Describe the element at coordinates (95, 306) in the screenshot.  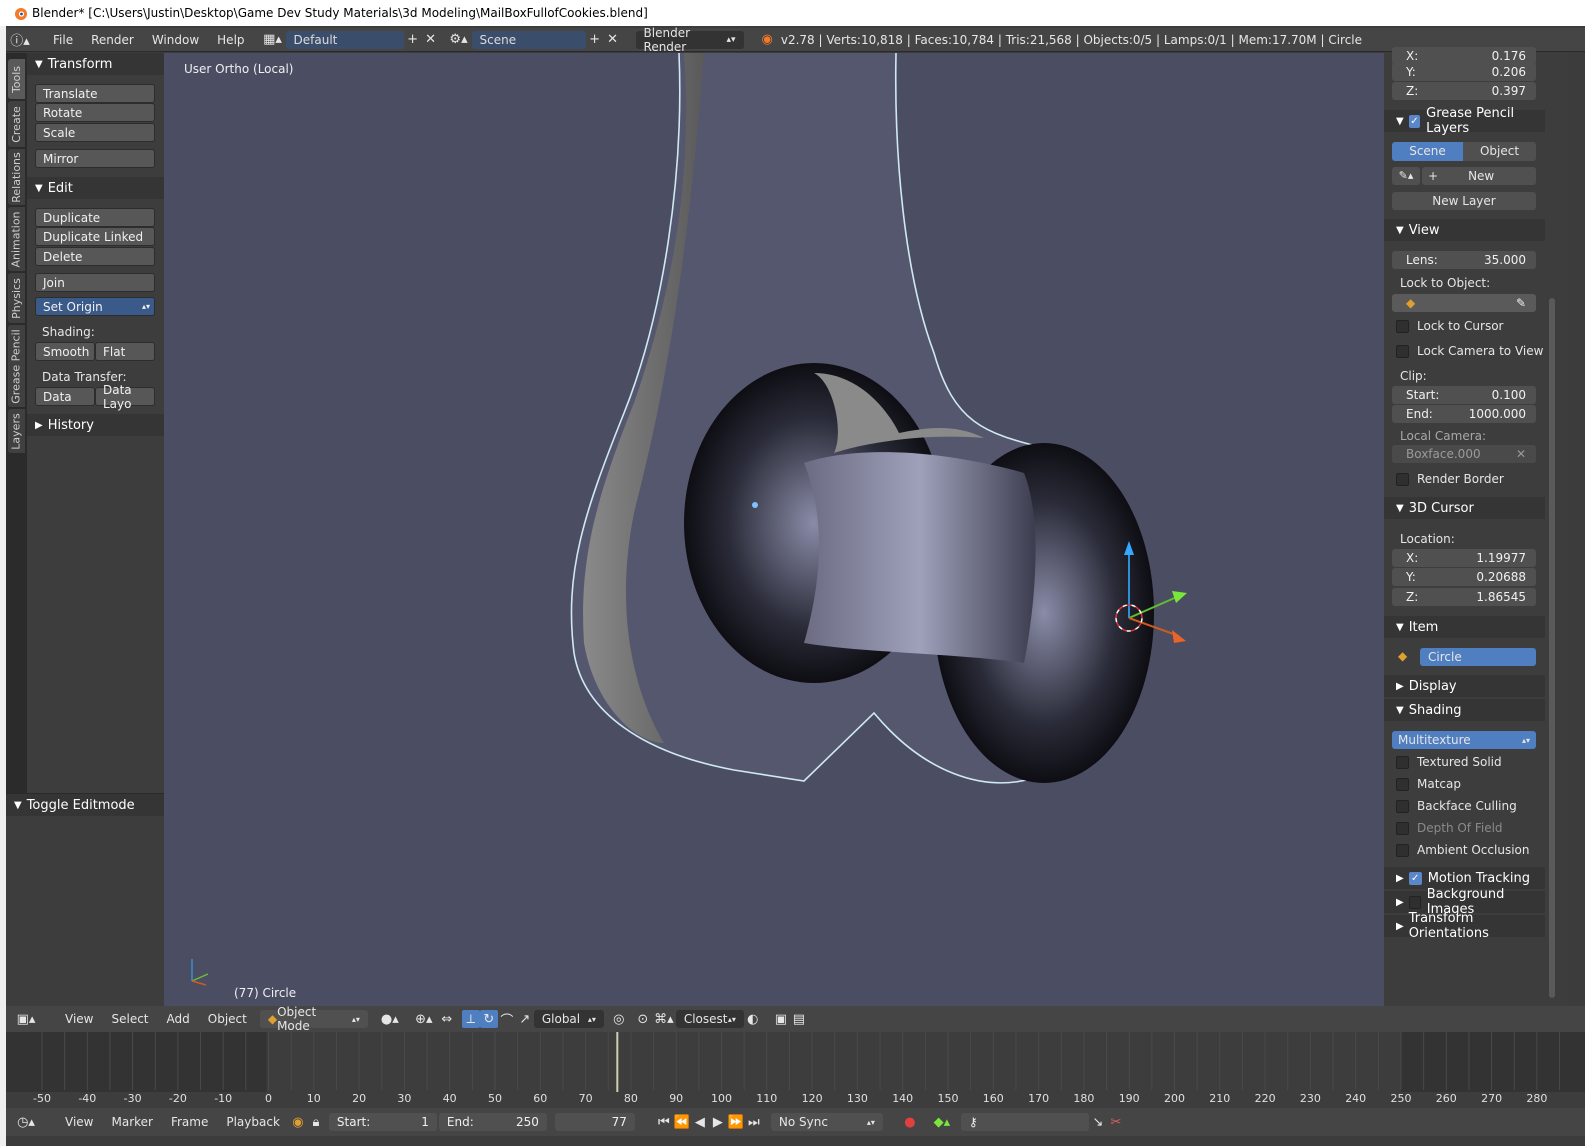
I see `set-origin-select: Set Origin ▴▾` at that location.